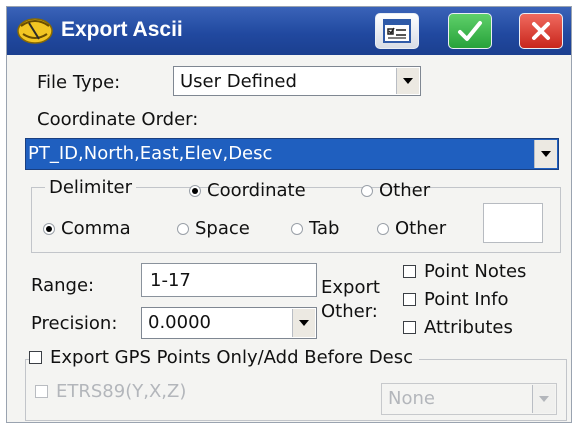  Describe the element at coordinates (179, 322) in the screenshot. I see `precision-value: 0.0000` at that location.